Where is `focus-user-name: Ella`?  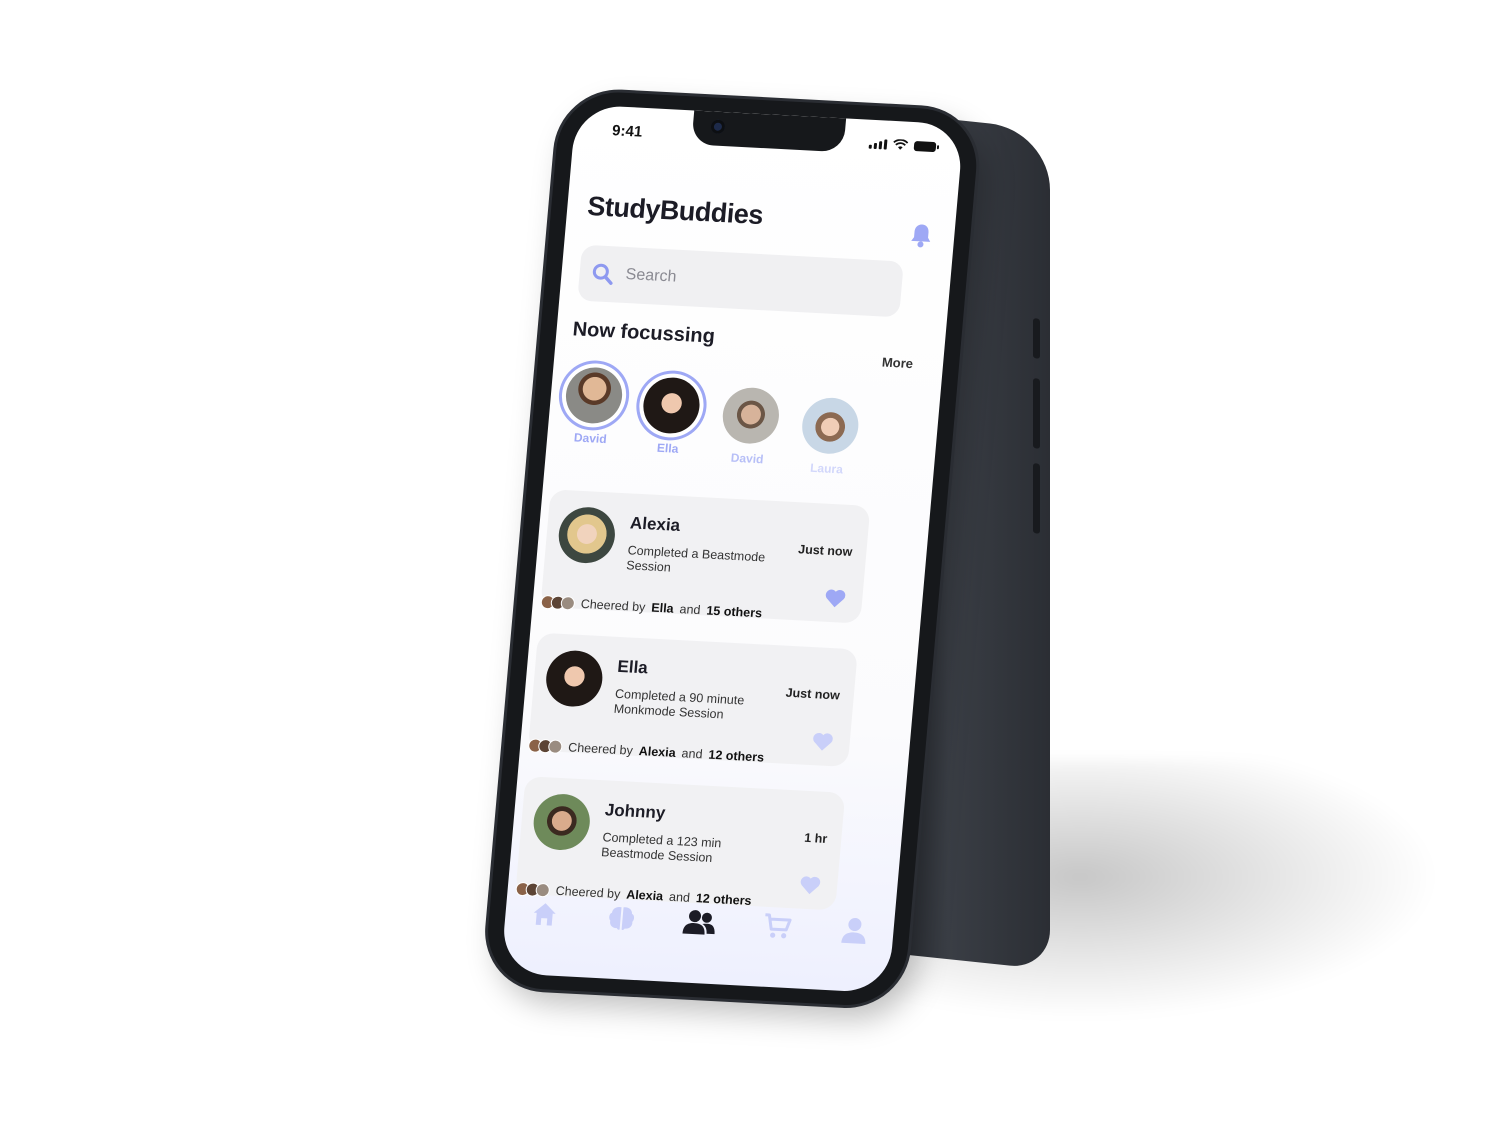
focus-user-name: Ella is located at coordinates (667, 448).